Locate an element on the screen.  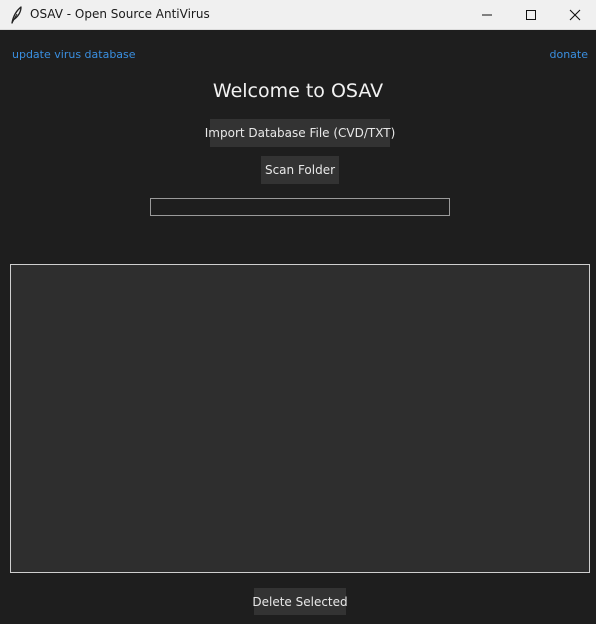
donate-link: donate is located at coordinates (568, 54).